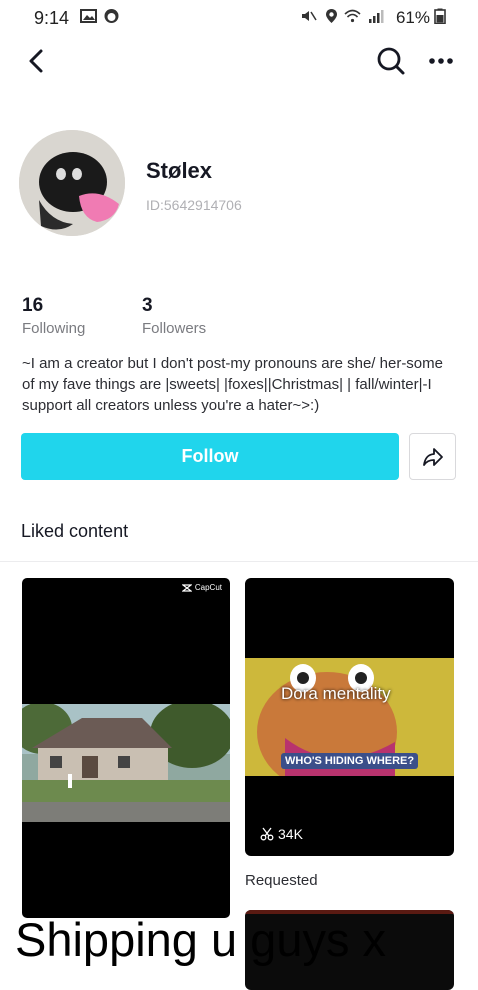 This screenshot has width=478, height=990. What do you see at coordinates (88, 16) in the screenshot?
I see `gallery-icon` at bounding box center [88, 16].